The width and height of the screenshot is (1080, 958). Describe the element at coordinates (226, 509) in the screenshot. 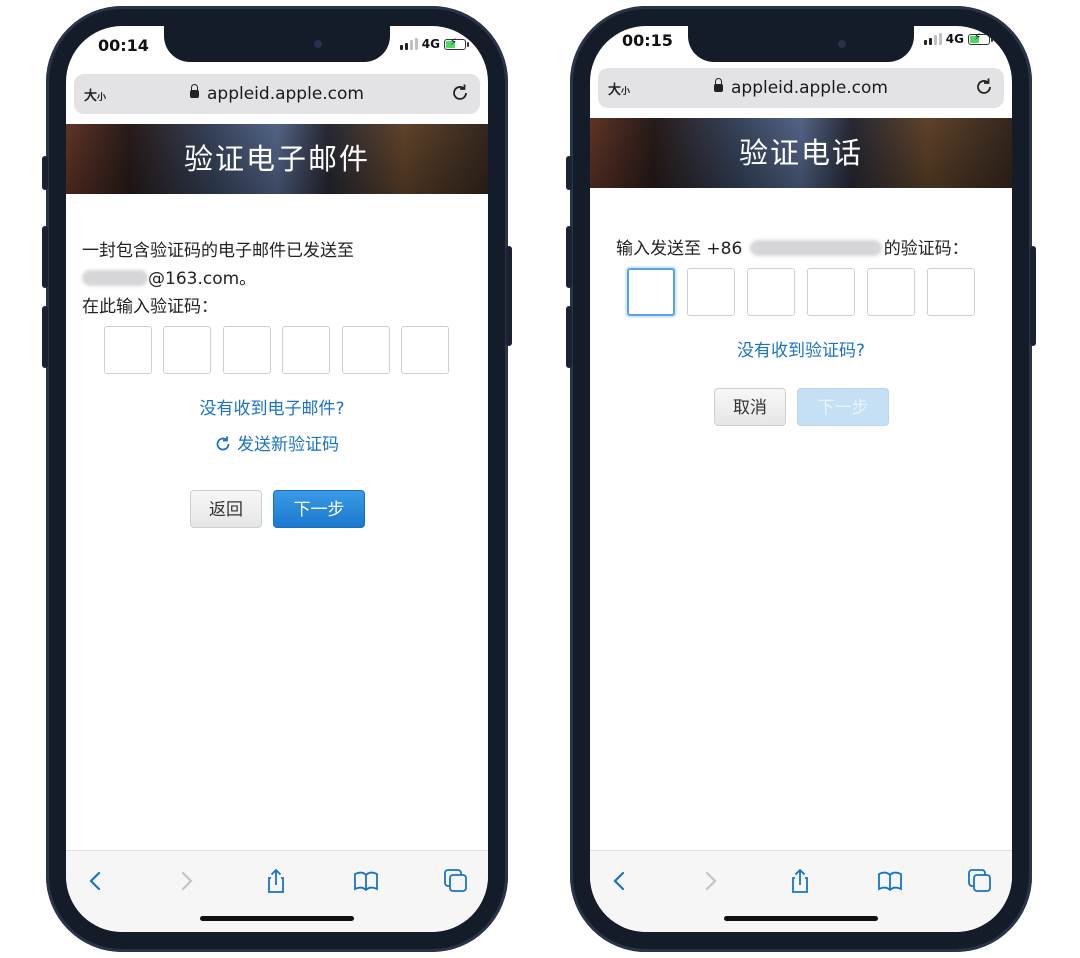

I see `back-button: 返回` at that location.